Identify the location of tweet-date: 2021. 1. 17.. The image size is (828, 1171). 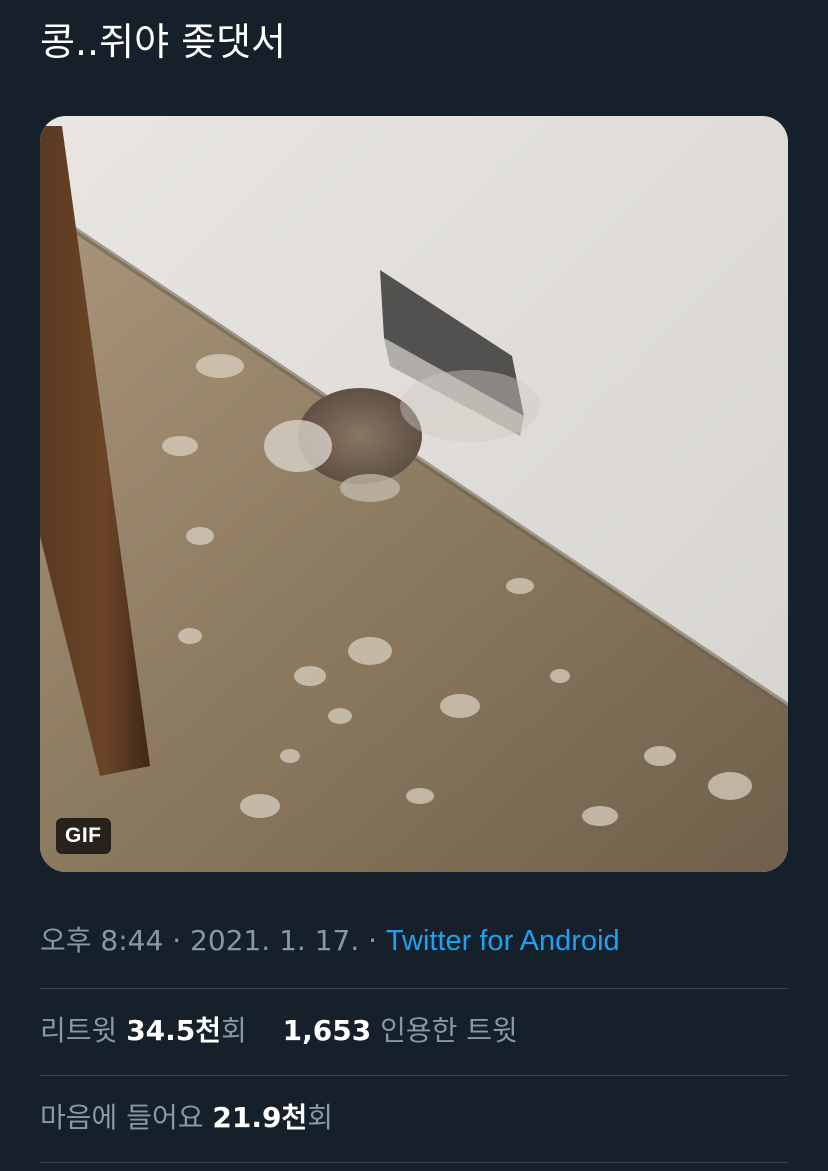
(275, 940).